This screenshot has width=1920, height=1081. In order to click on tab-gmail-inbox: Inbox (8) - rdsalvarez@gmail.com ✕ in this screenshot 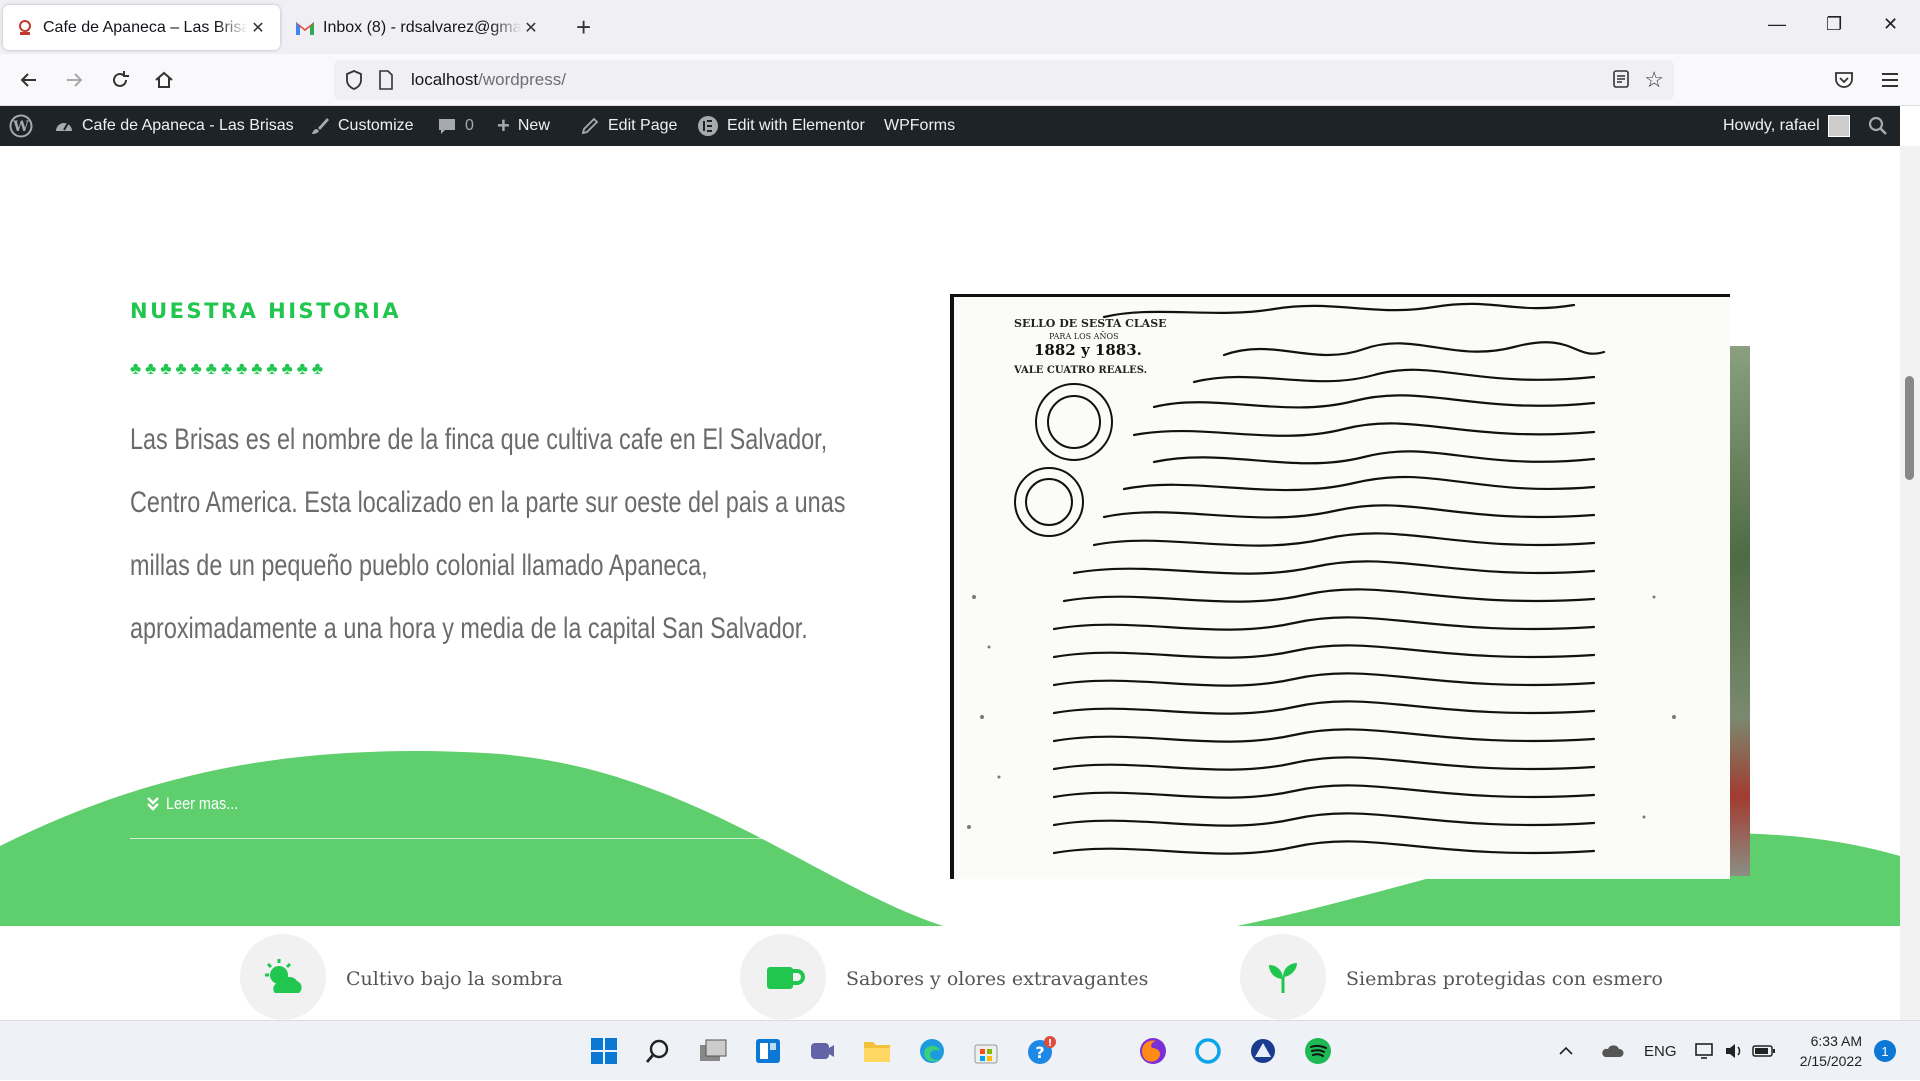, I will do `click(418, 27)`.